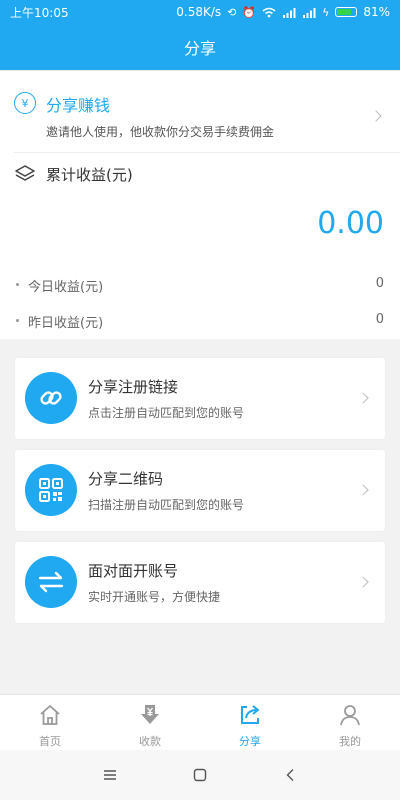  I want to click on home-square-icon, so click(200, 775).